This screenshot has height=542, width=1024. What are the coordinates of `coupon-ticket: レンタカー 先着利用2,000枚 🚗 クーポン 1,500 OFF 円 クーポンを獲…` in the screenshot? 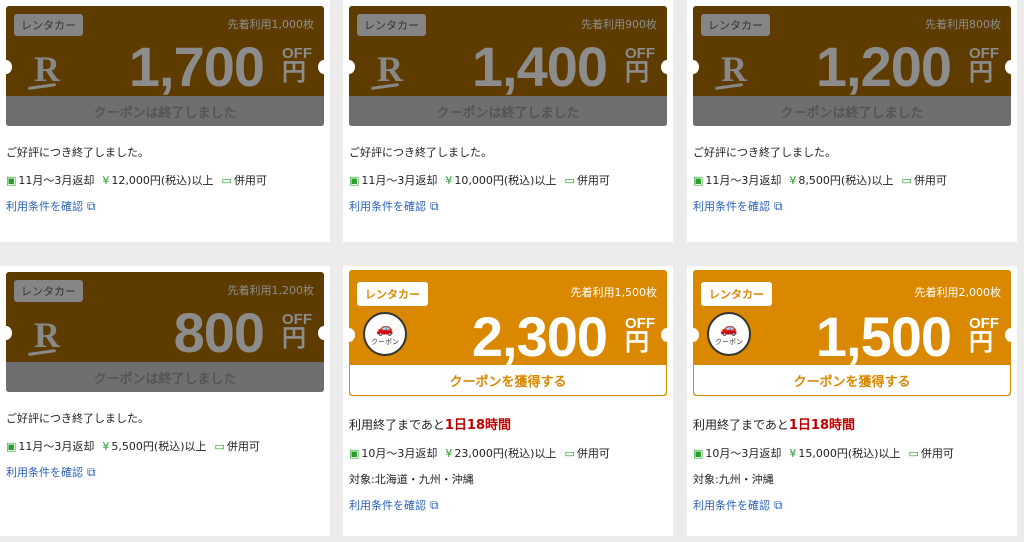 It's located at (852, 333).